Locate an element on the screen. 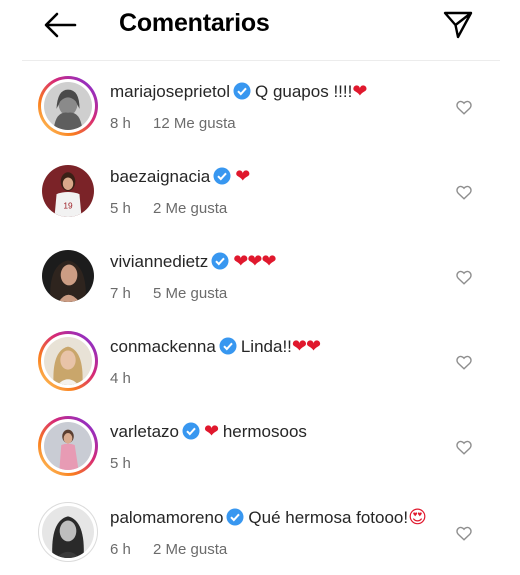  comment-time: 7 h is located at coordinates (120, 293).